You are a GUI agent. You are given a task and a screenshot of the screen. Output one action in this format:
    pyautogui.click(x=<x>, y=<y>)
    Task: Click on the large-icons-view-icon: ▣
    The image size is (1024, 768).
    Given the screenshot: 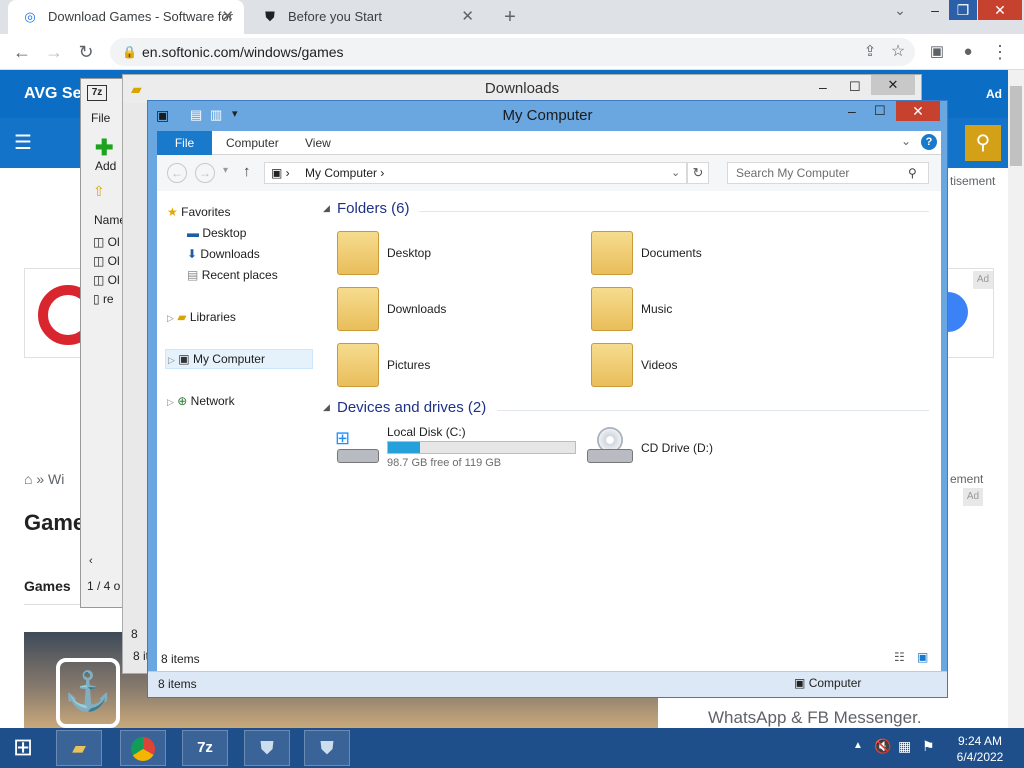 What is the action you would take?
    pyautogui.click(x=922, y=657)
    